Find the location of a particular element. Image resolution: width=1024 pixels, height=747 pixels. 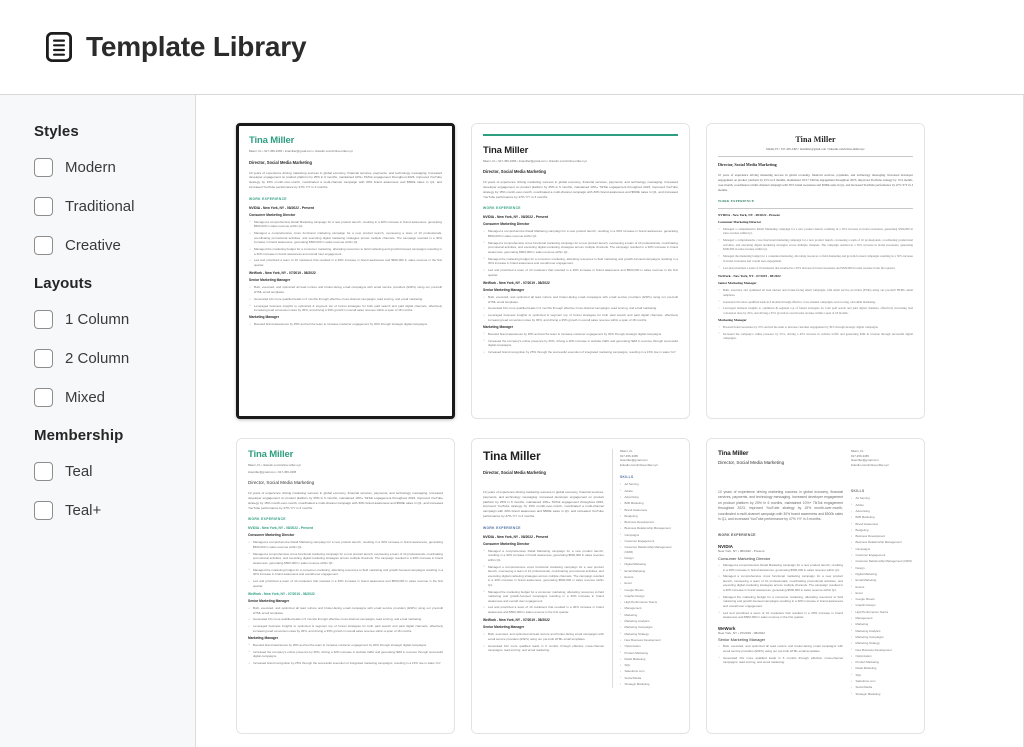

filter-group-title-styles: Styles is located at coordinates (56, 131).